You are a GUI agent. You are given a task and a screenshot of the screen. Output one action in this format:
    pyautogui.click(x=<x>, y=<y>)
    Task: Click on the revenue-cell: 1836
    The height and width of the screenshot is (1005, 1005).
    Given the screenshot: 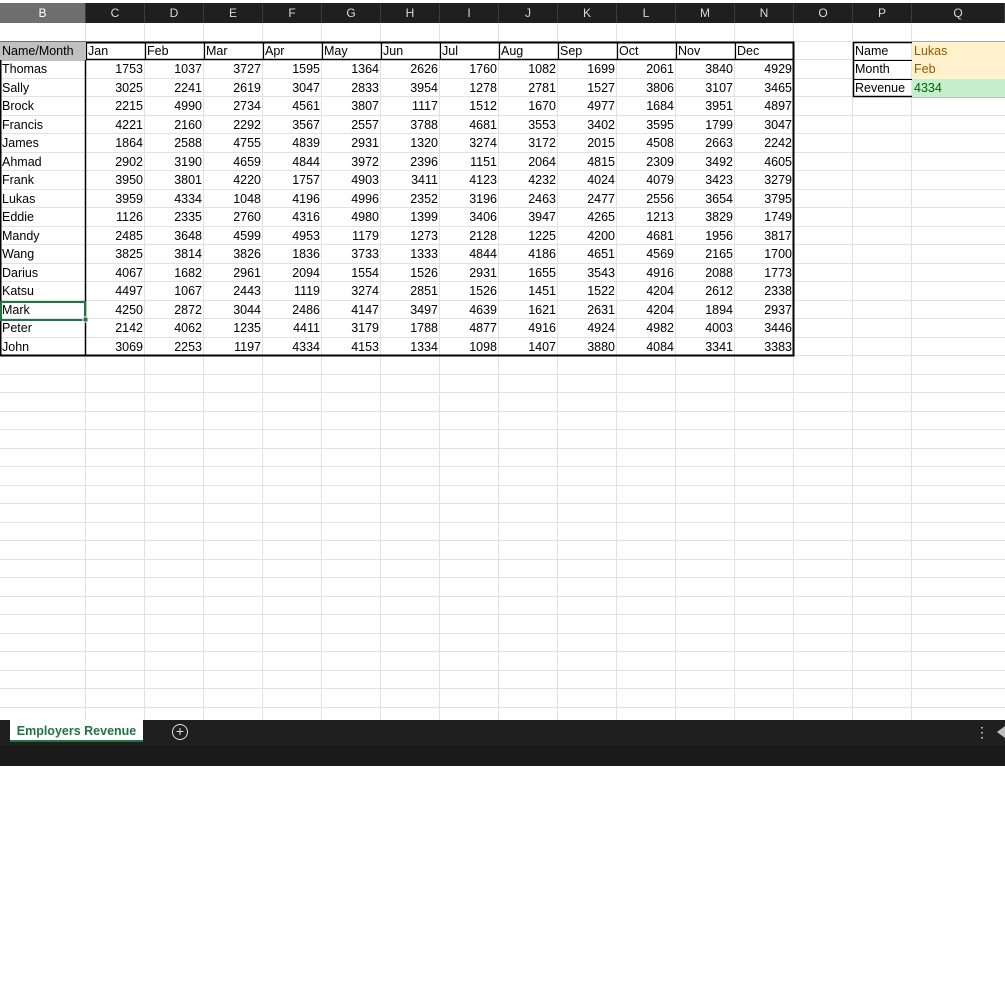 What is the action you would take?
    pyautogui.click(x=292, y=254)
    